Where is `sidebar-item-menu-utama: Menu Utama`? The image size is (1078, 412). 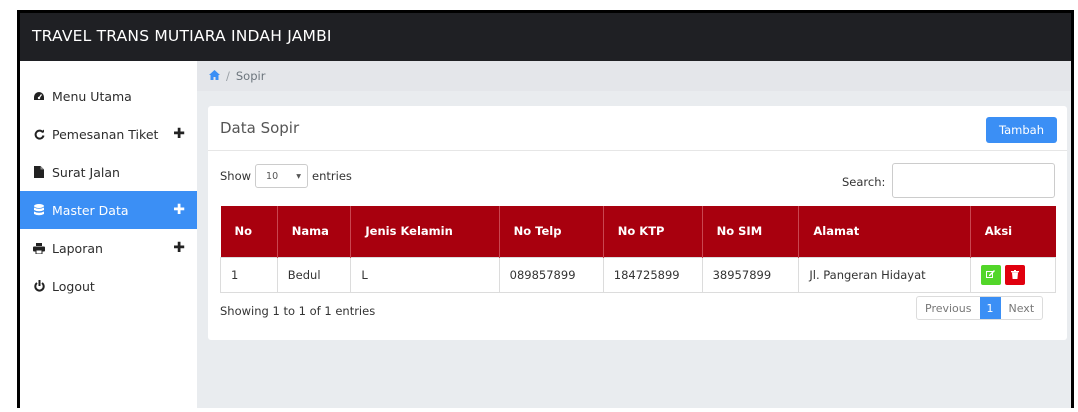 sidebar-item-menu-utama: Menu Utama is located at coordinates (108, 96).